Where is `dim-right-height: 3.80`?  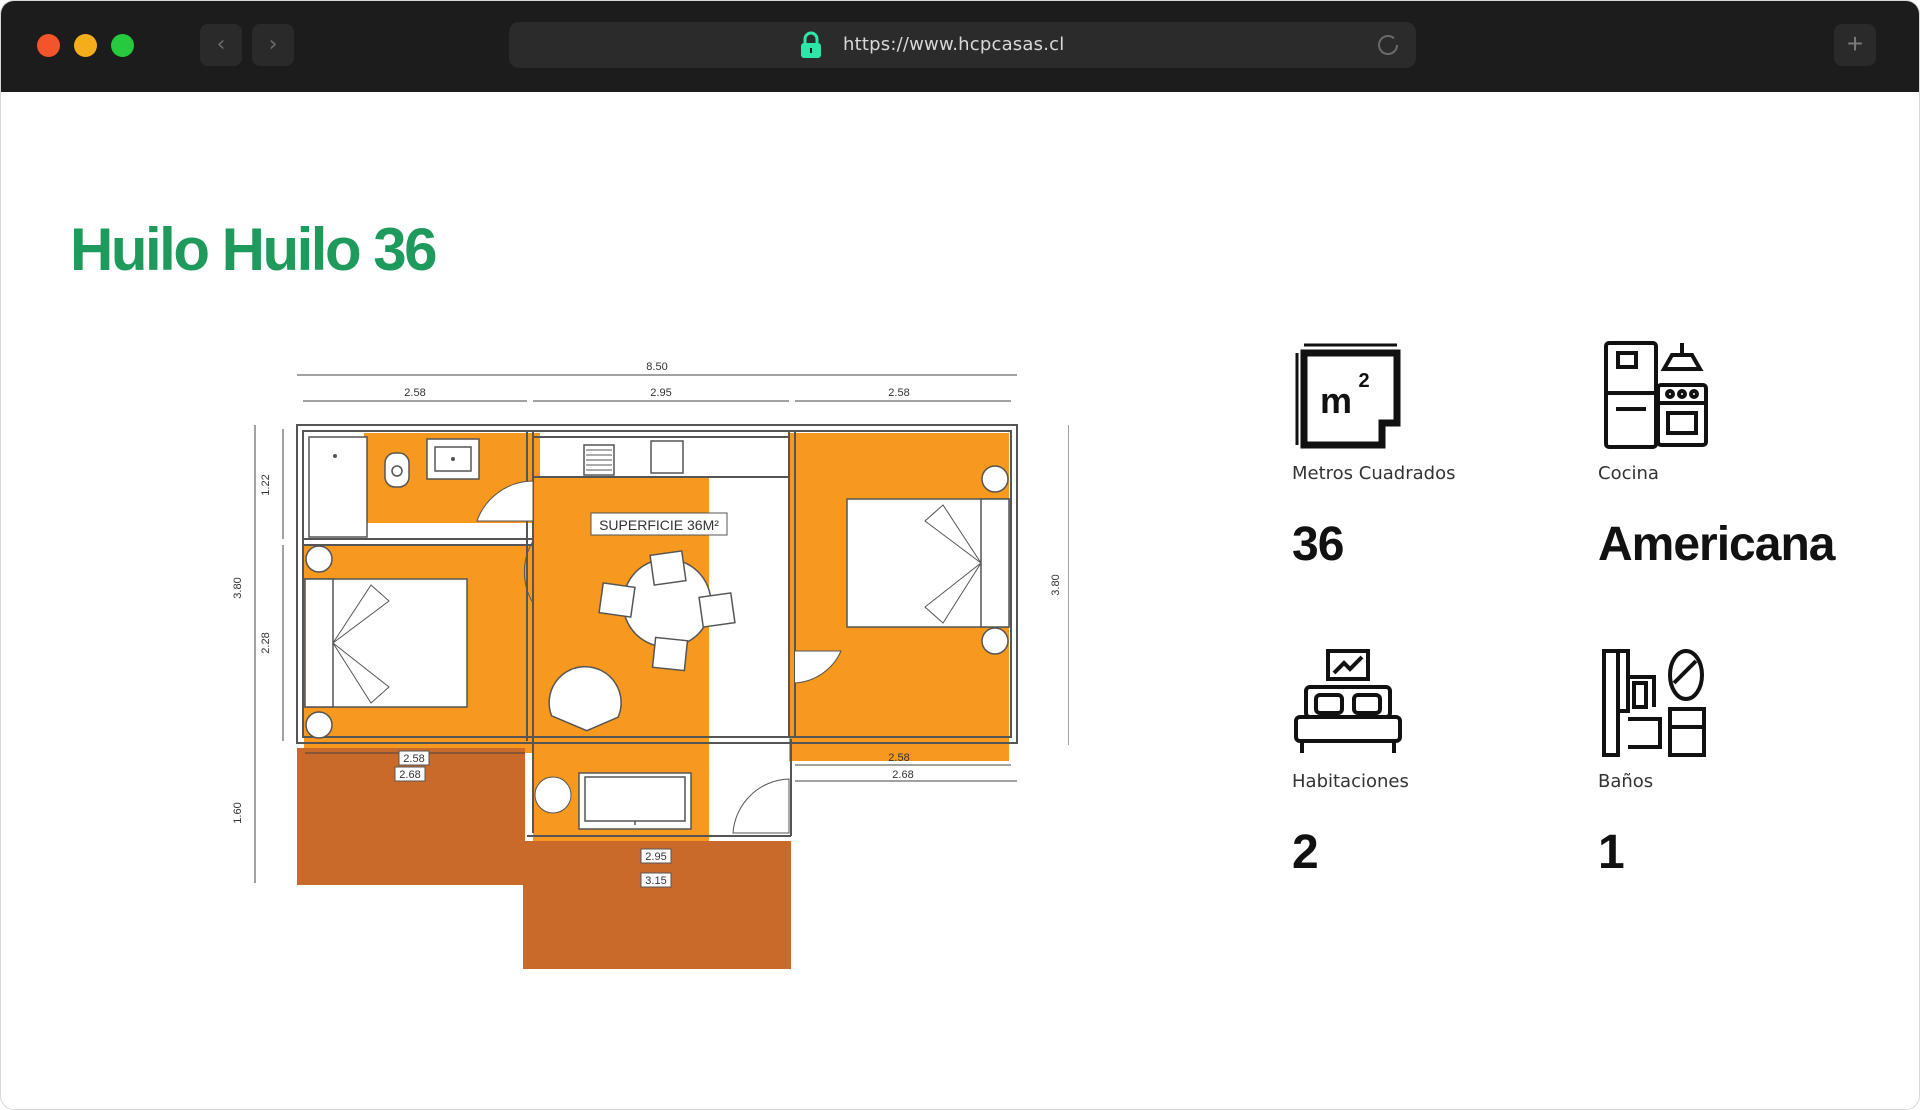
dim-right-height: 3.80 is located at coordinates (1056, 584).